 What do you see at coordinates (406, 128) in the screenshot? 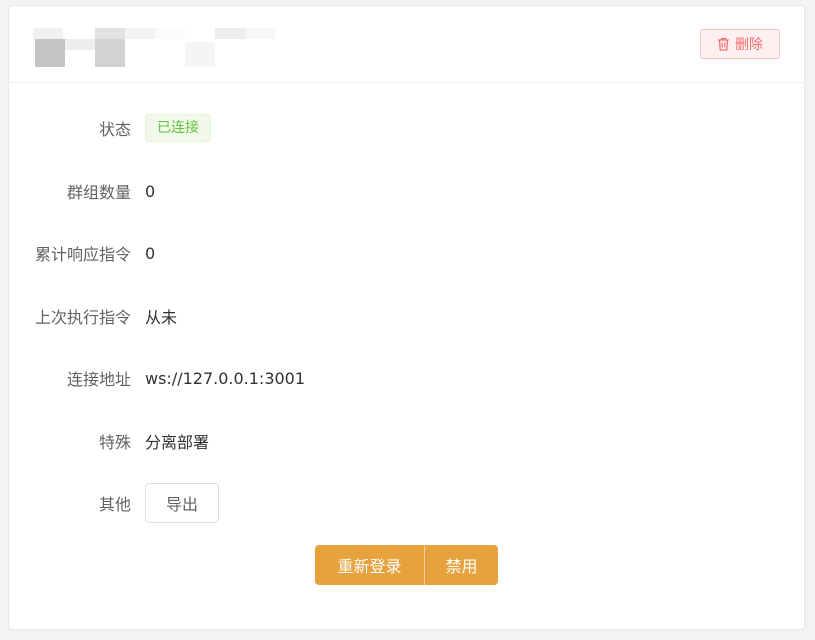
I see `field-status: 状态 已连接` at bounding box center [406, 128].